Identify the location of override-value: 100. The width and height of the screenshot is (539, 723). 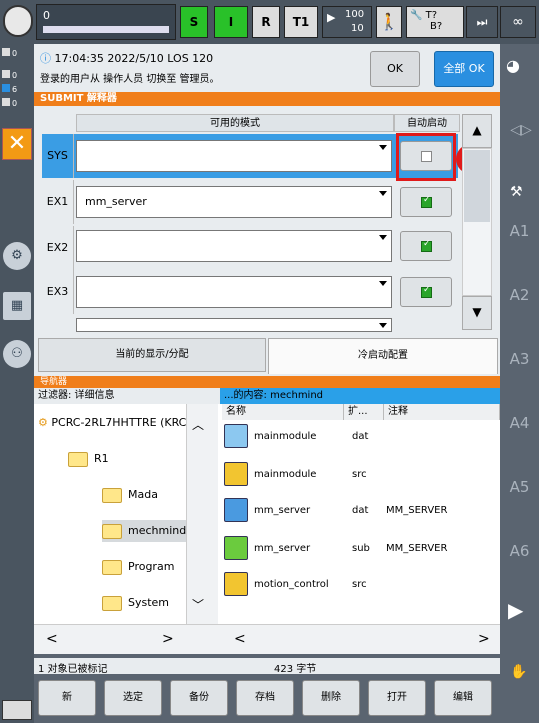
(355, 14).